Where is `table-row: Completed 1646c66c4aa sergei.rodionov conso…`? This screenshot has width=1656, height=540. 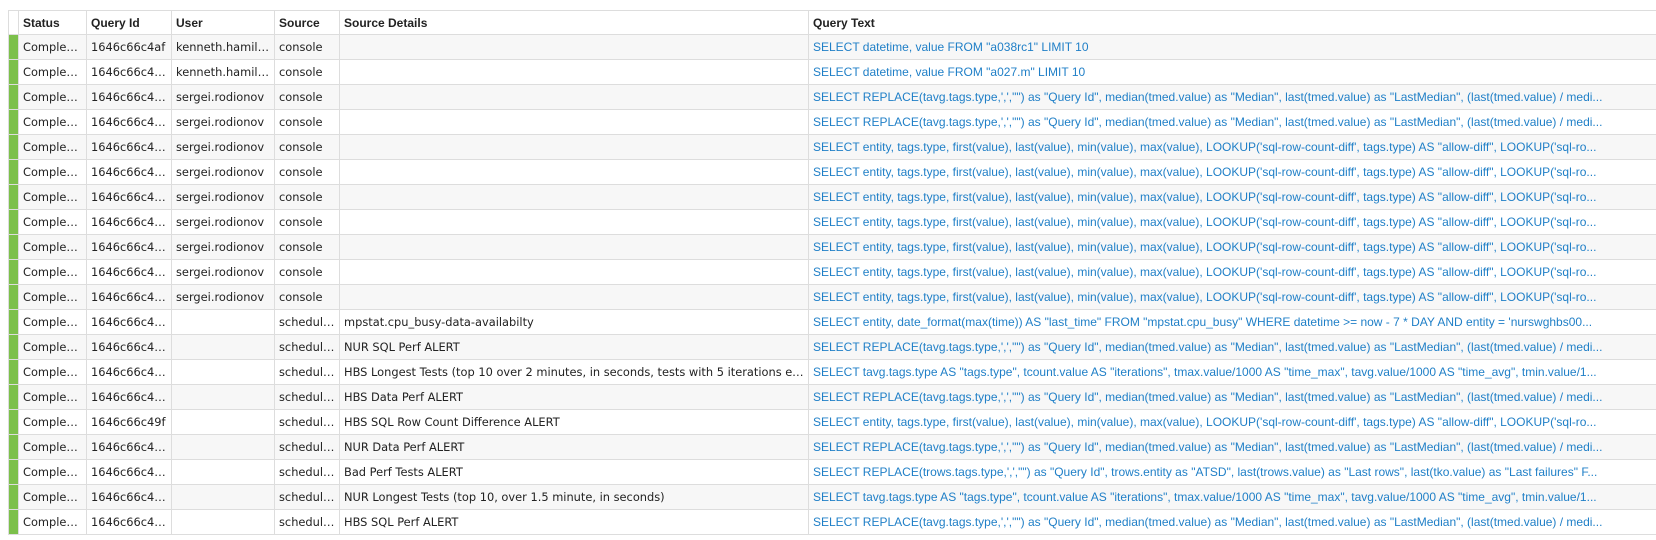 table-row: Completed 1646c66c4aa sergei.rodionov conso… is located at coordinates (832, 147).